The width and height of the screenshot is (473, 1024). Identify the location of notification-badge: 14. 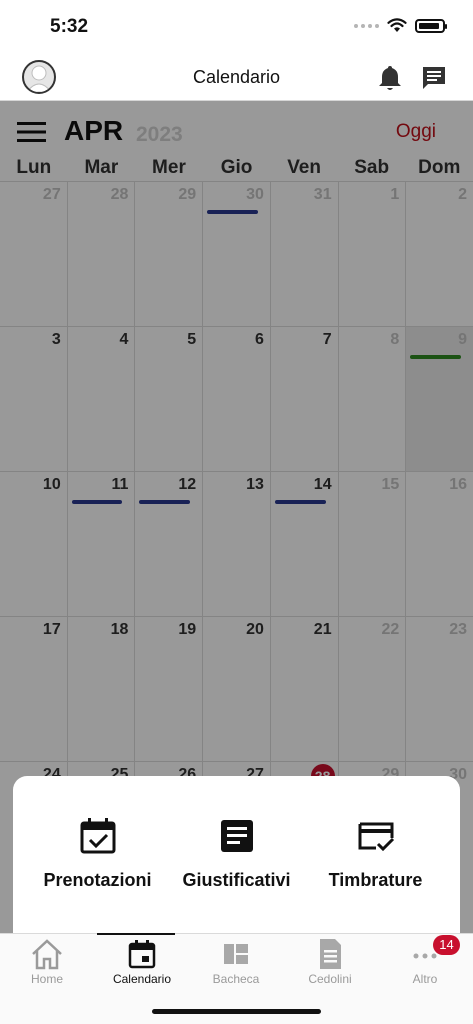
(446, 945).